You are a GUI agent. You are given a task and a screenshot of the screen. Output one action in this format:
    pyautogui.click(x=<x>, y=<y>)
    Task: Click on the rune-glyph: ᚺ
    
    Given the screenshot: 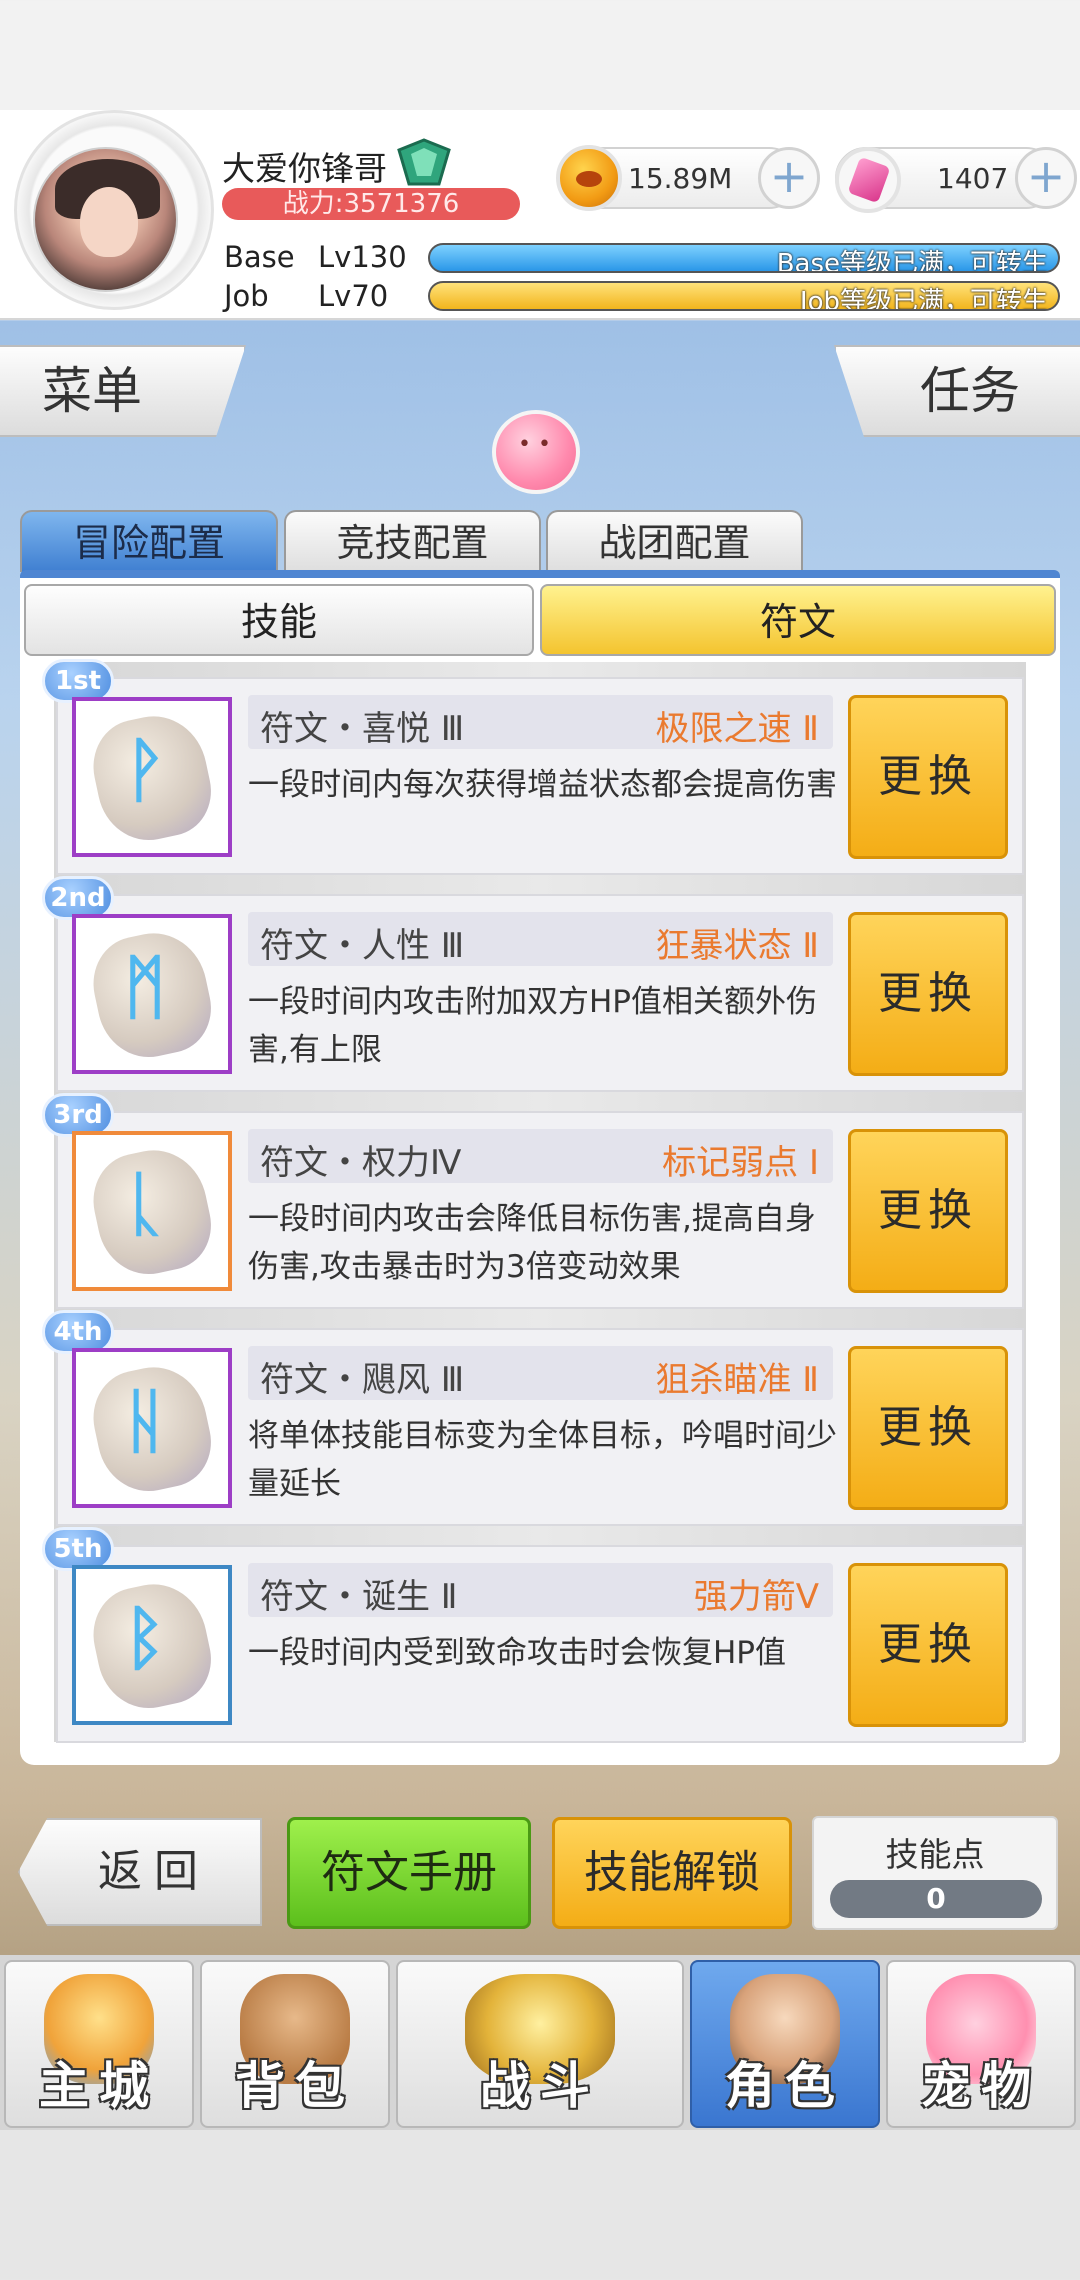 What is the action you would take?
    pyautogui.click(x=145, y=1421)
    